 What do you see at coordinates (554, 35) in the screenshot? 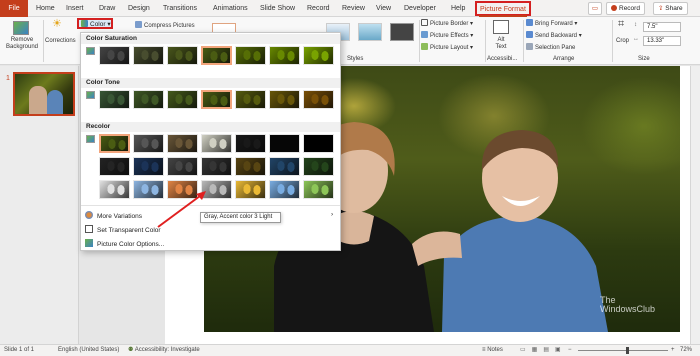
I see `send-backward-button: Send Backward ▾` at bounding box center [554, 35].